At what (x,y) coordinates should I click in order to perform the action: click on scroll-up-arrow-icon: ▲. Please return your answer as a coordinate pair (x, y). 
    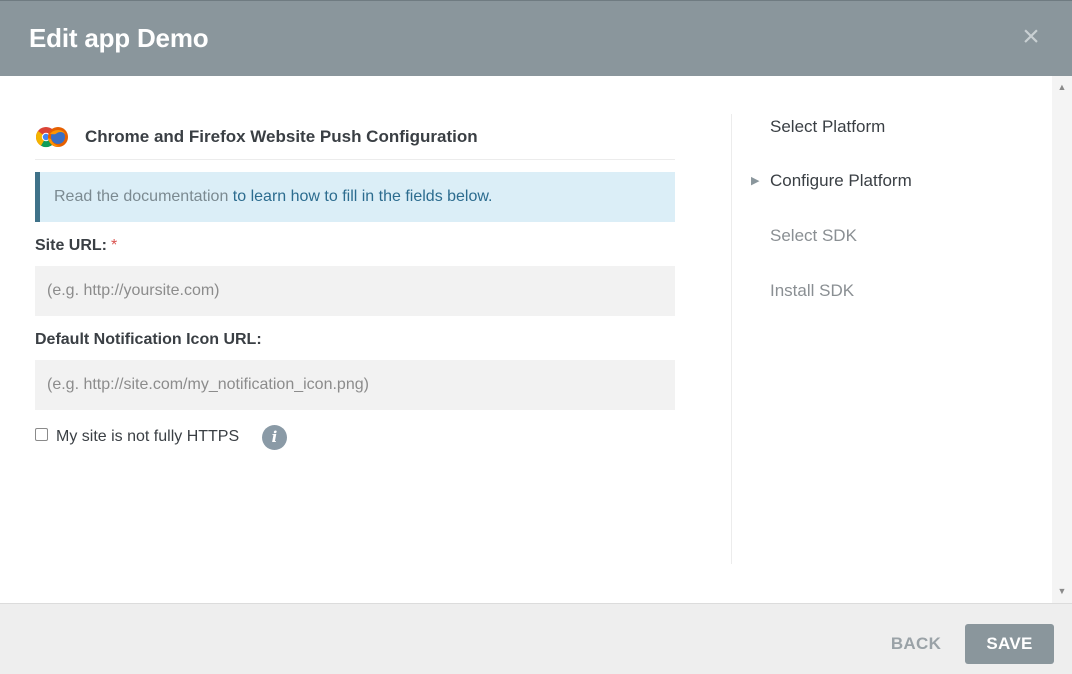
    Looking at the image, I should click on (1062, 87).